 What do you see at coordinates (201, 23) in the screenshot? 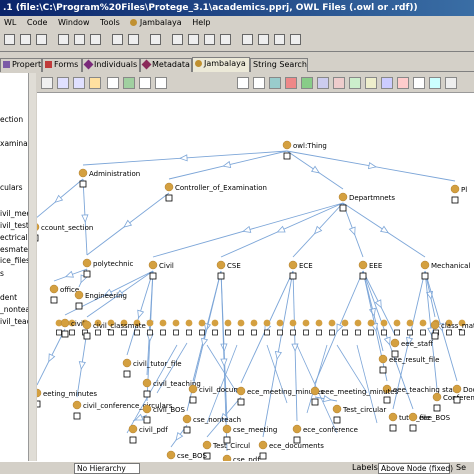
I see `menu-help: Help` at bounding box center [201, 23].